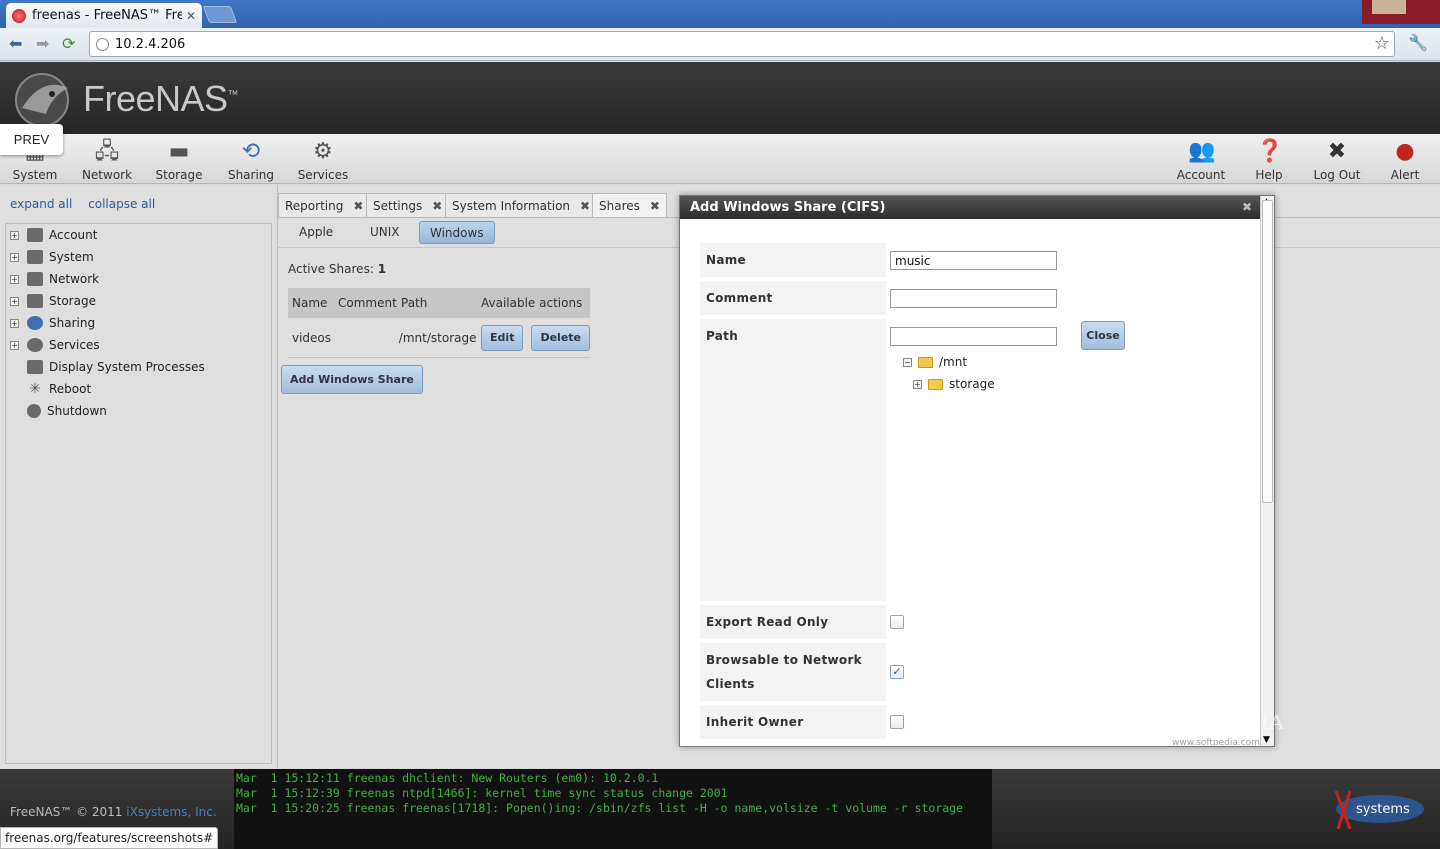  Describe the element at coordinates (973, 260) in the screenshot. I see `name-field` at that location.